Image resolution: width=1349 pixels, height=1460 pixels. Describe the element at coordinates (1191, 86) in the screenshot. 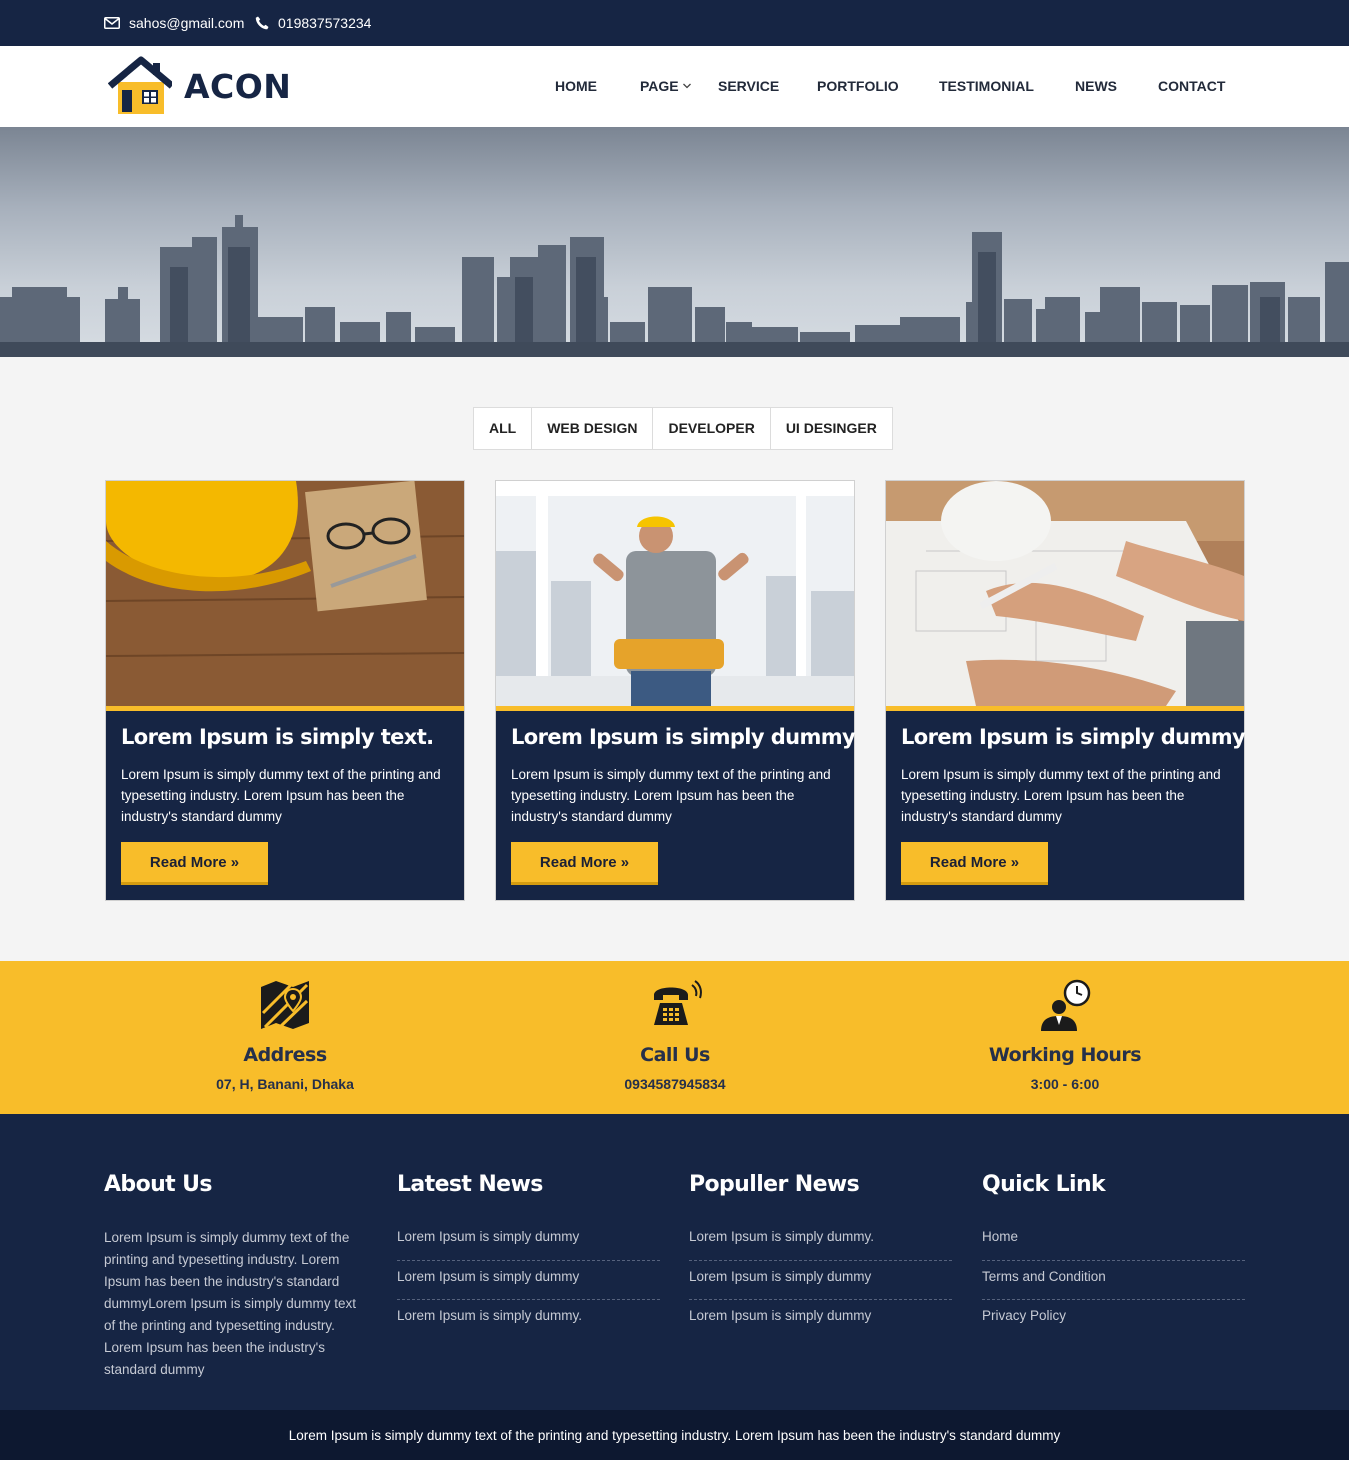

I see `nav-contact: CONTACT` at that location.